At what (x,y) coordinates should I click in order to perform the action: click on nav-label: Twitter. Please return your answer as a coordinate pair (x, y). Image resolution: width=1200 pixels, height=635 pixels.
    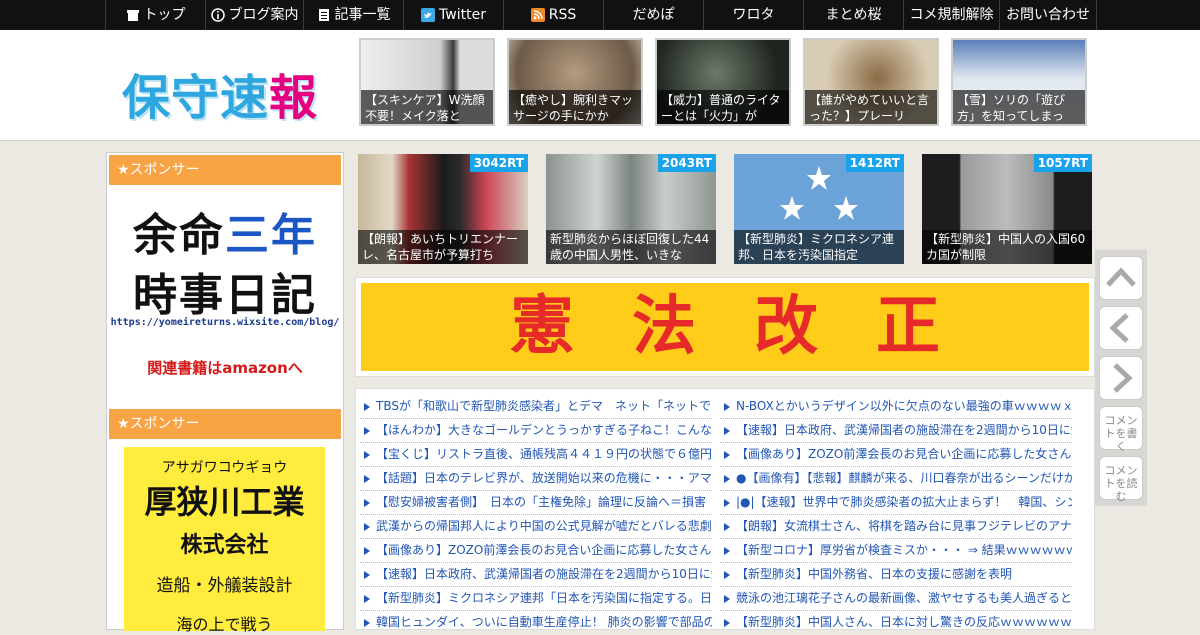
    Looking at the image, I should click on (462, 15).